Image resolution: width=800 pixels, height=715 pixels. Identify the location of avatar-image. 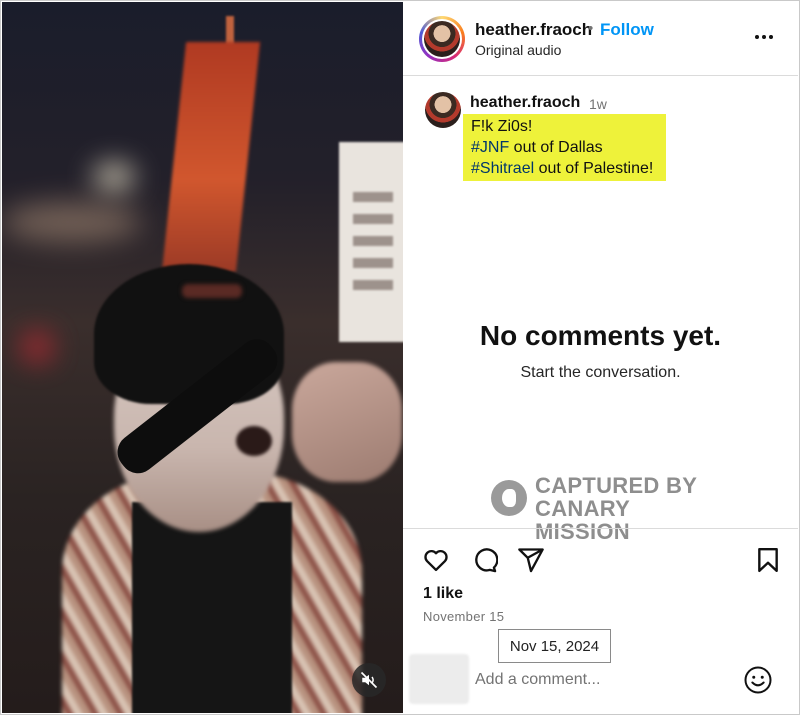
(442, 39).